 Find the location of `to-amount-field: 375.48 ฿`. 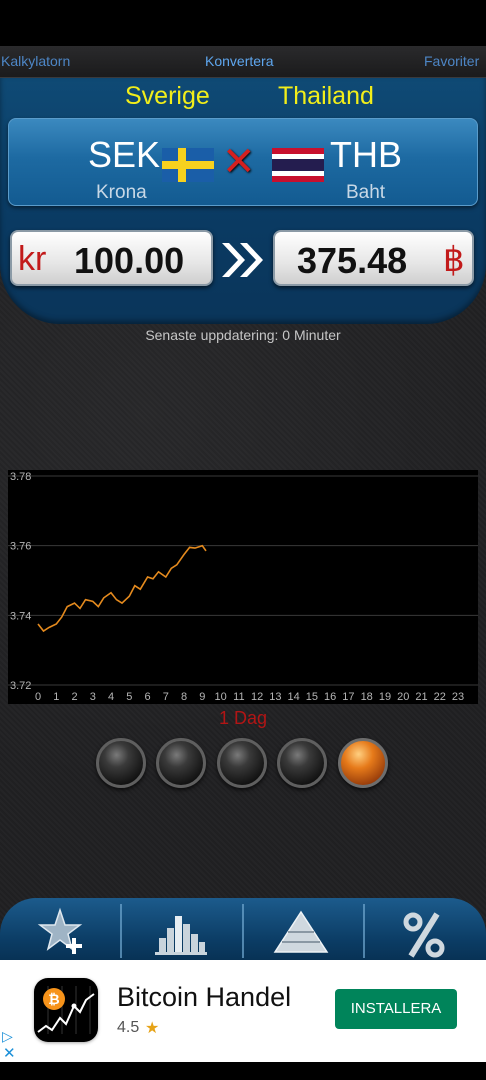

to-amount-field: 375.48 ฿ is located at coordinates (373, 258).